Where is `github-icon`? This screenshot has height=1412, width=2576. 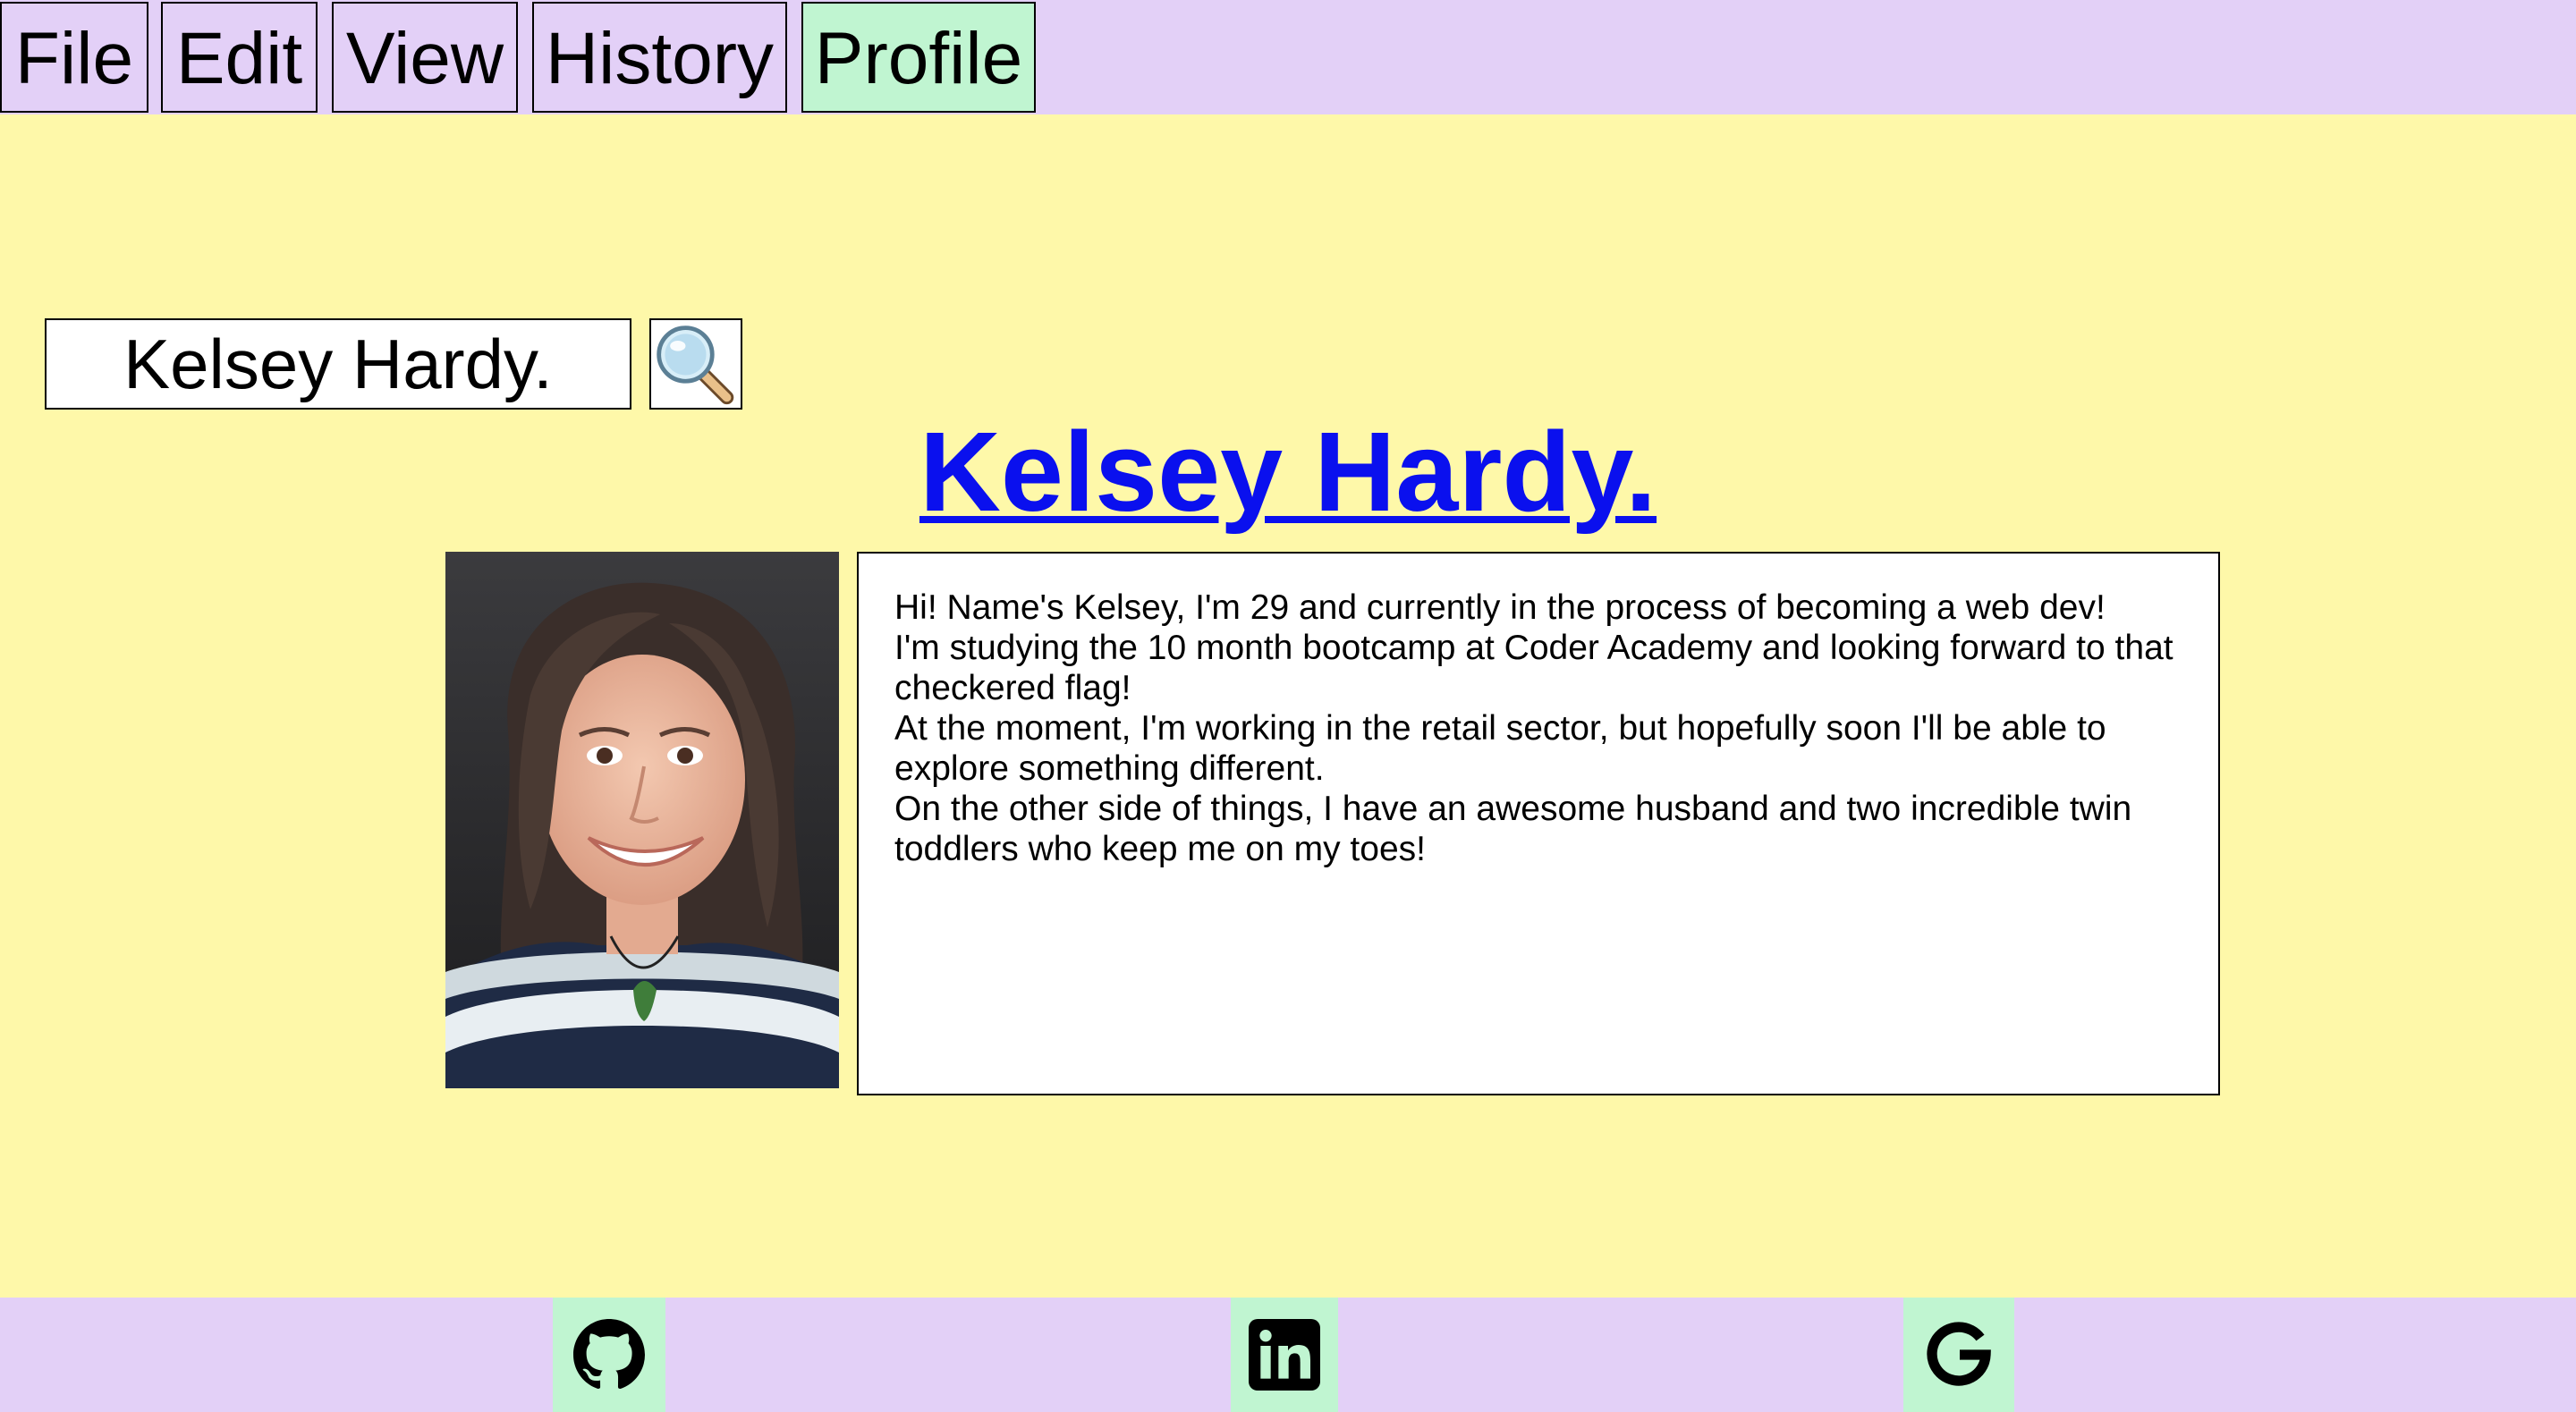
github-icon is located at coordinates (609, 1354).